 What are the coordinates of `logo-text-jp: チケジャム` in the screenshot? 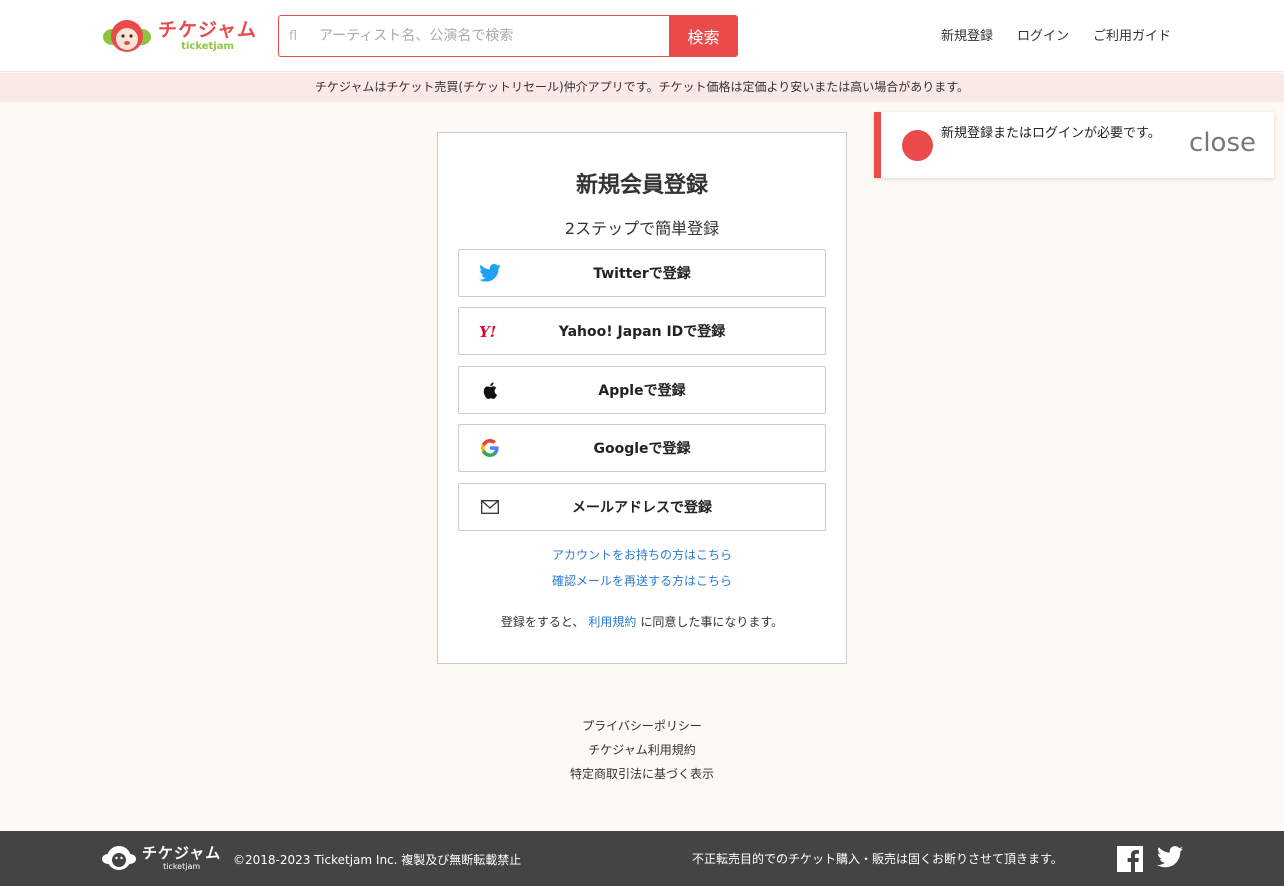 It's located at (208, 30).